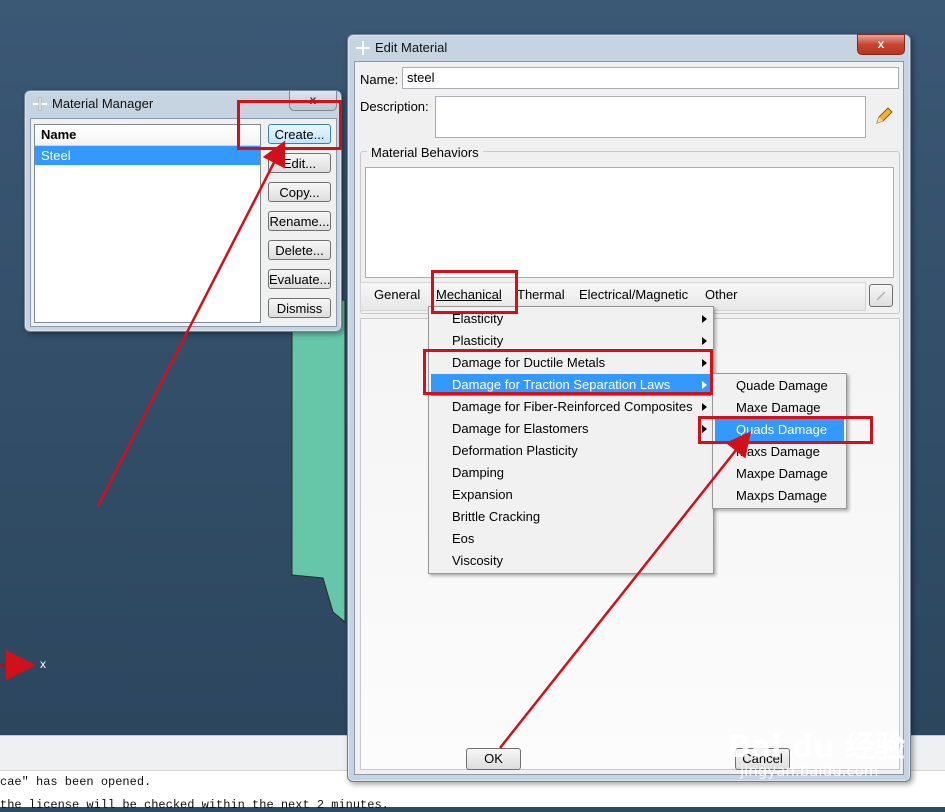 This screenshot has width=945, height=812. Describe the element at coordinates (650, 117) in the screenshot. I see `description-input` at that location.